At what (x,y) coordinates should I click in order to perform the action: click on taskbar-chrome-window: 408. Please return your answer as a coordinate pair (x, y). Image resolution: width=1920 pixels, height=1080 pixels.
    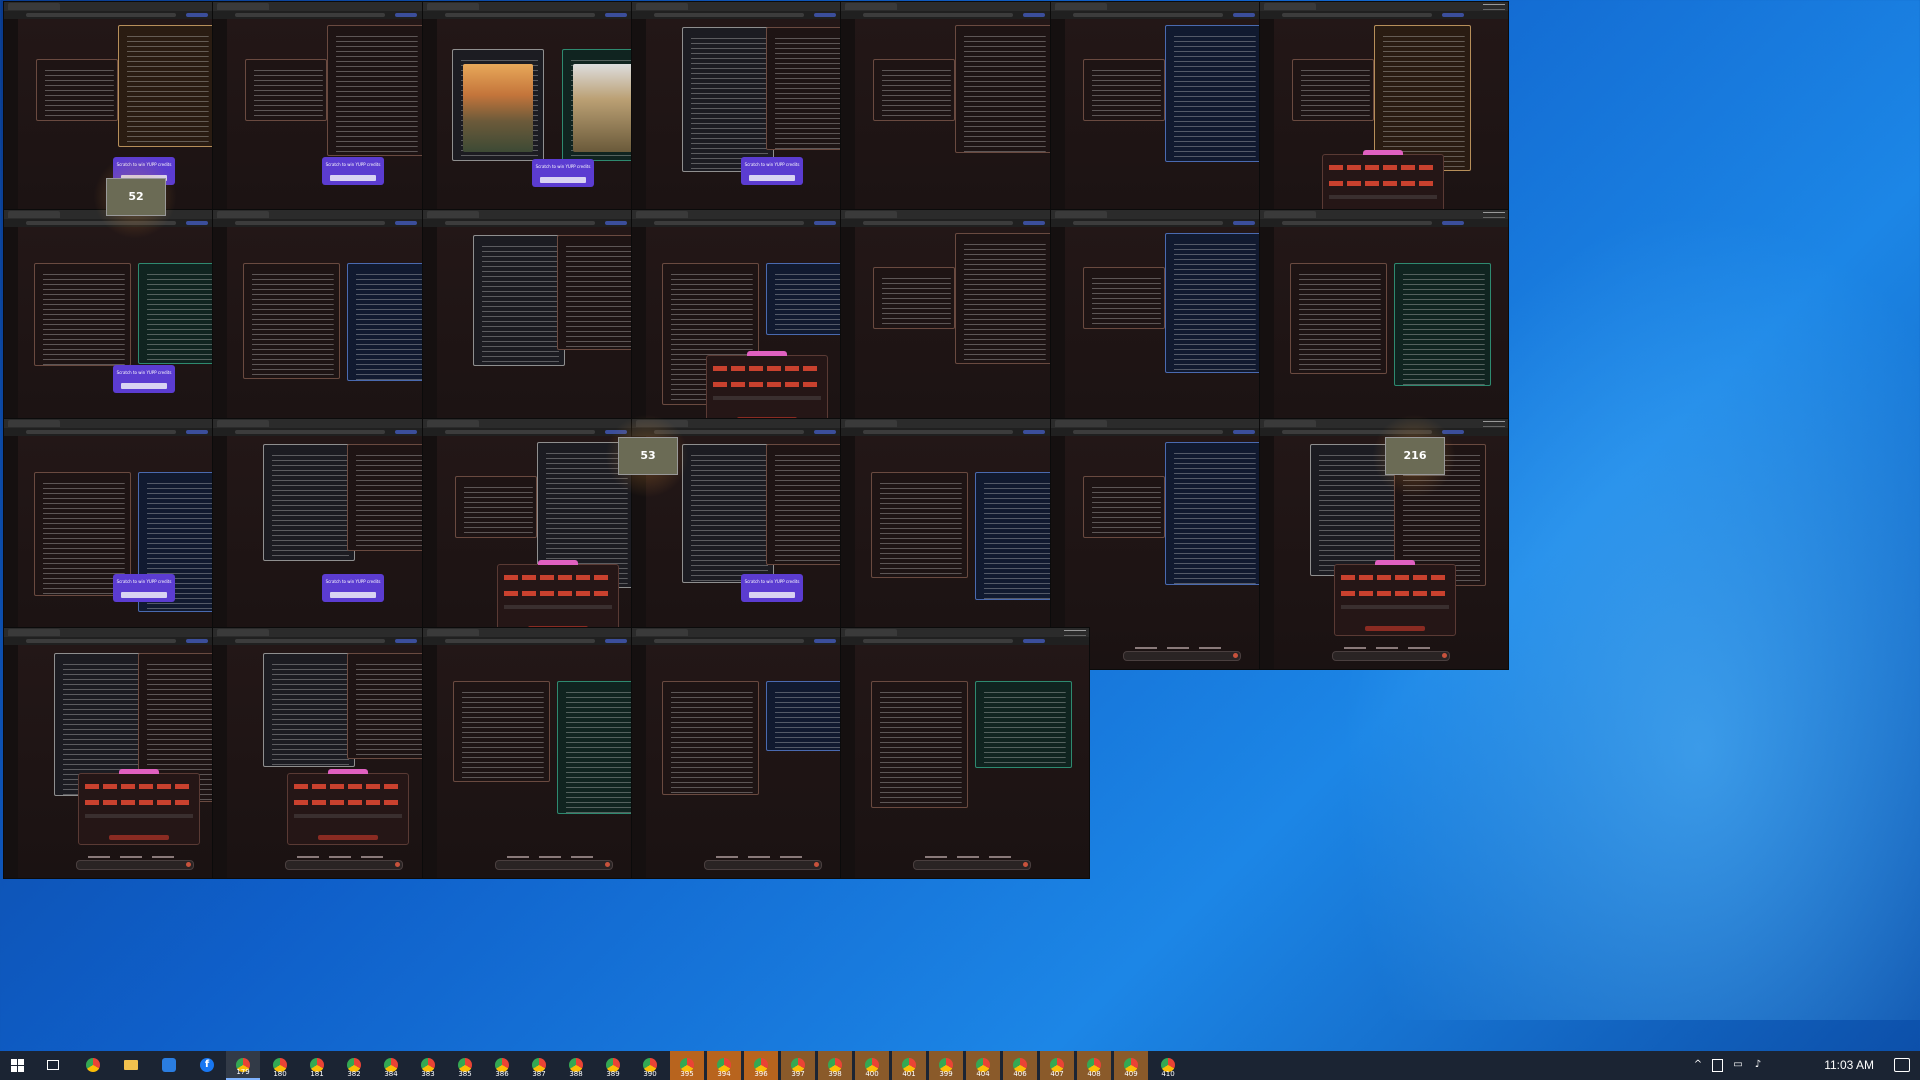
    Looking at the image, I should click on (1094, 1065).